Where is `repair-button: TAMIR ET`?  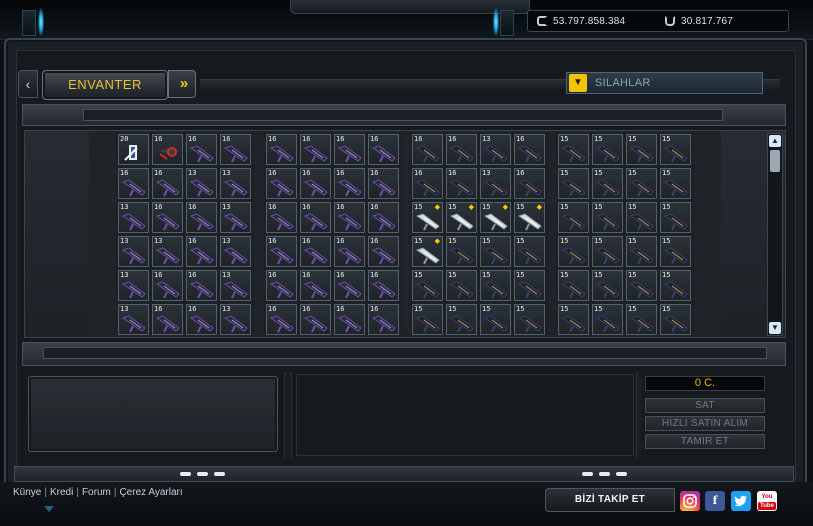
repair-button: TAMIR ET is located at coordinates (705, 441).